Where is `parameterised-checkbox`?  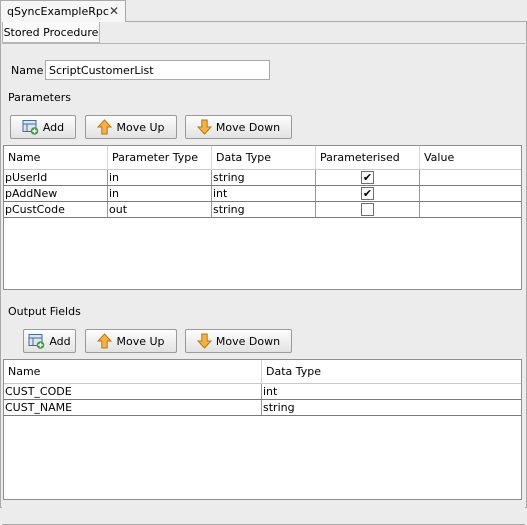
parameterised-checkbox is located at coordinates (367, 209).